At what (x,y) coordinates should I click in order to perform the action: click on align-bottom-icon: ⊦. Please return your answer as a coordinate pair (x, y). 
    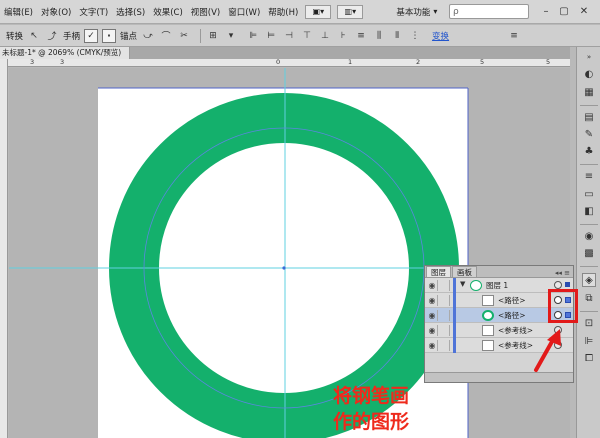
    Looking at the image, I should click on (343, 36).